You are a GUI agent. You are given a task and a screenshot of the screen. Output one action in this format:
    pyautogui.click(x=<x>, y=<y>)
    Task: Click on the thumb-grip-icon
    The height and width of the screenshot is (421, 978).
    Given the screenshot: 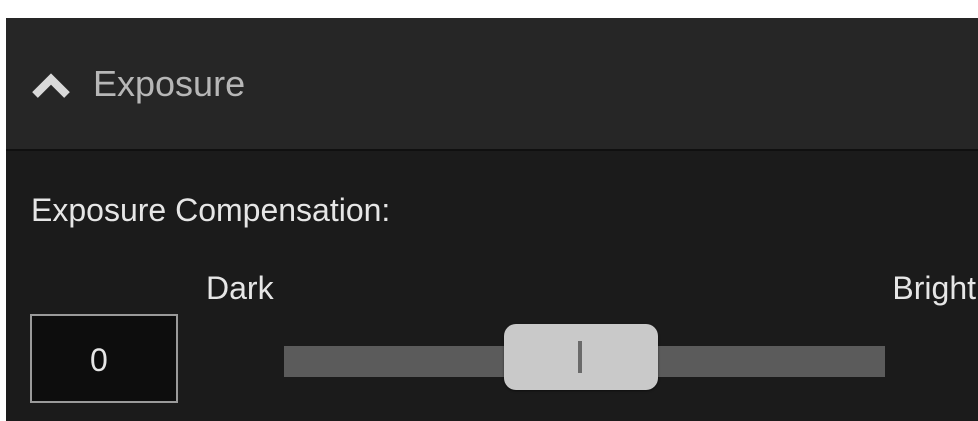 What is the action you would take?
    pyautogui.click(x=580, y=357)
    